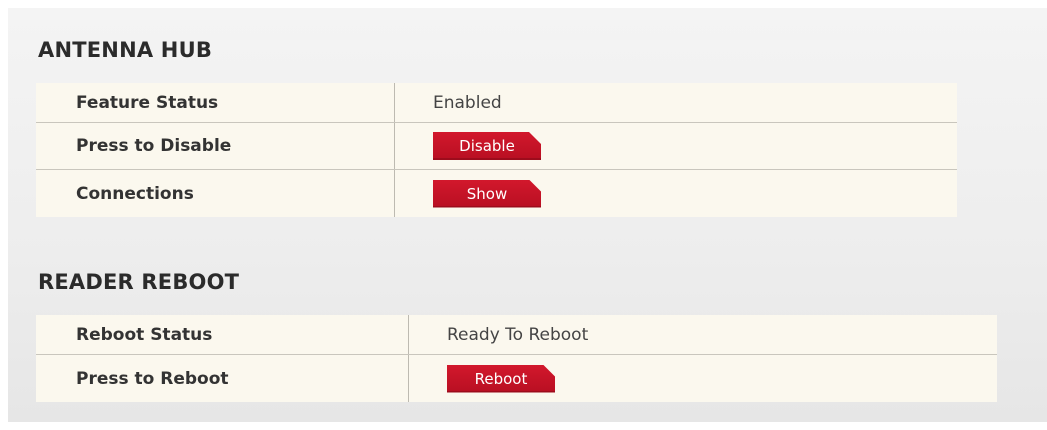 This screenshot has width=1047, height=430. I want to click on reboot-cell: Reboot, so click(482, 378).